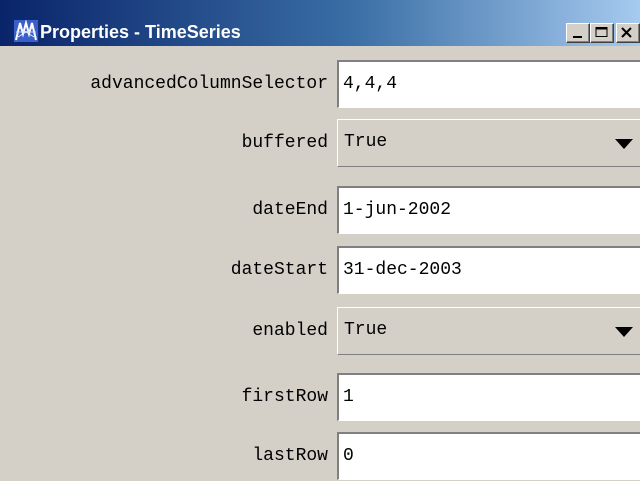 The height and width of the screenshot is (481, 640). I want to click on maximize-button, so click(602, 33).